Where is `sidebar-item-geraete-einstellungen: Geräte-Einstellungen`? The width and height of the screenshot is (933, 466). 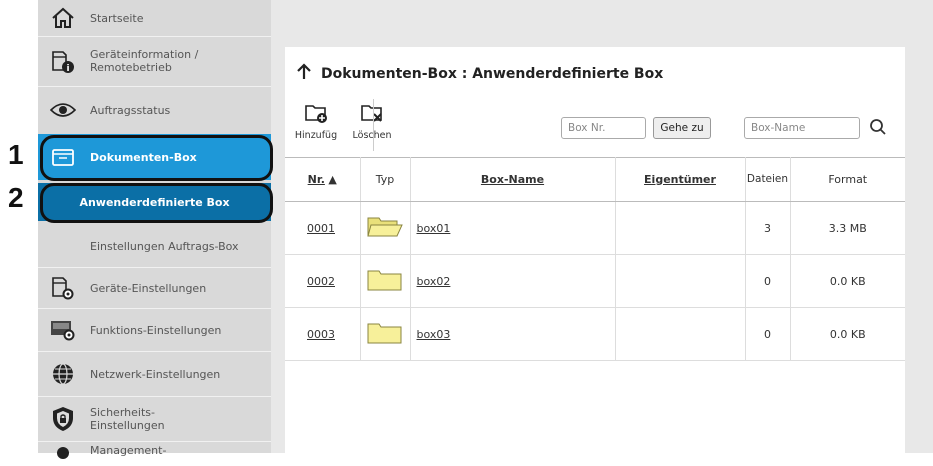
sidebar-item-geraete-einstellungen: Geräte-Einstellungen is located at coordinates (154, 288).